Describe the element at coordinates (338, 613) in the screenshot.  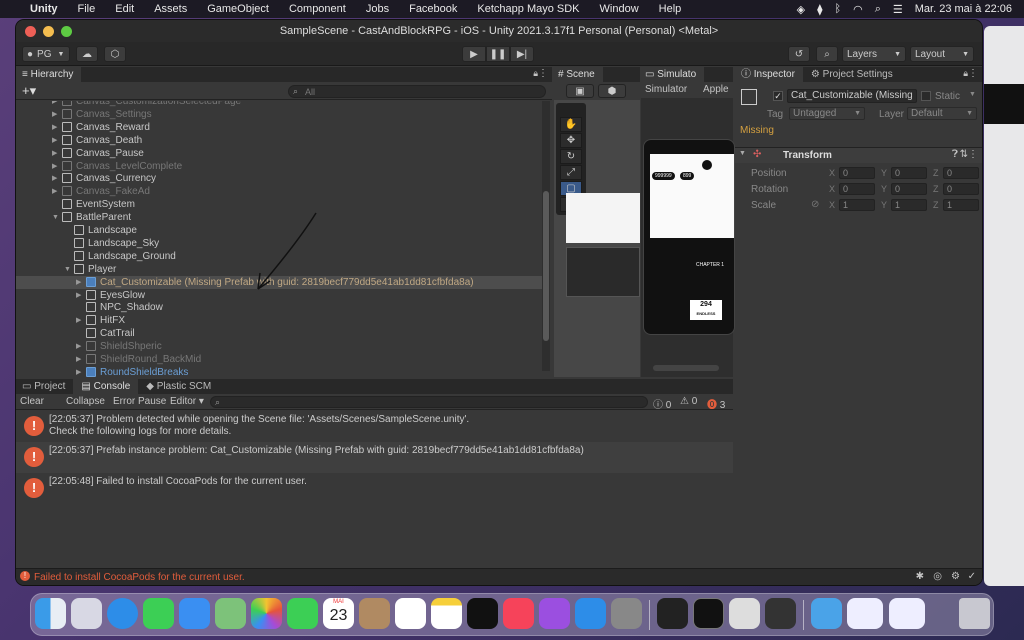
I see `calendar-icon: MAI 23` at that location.